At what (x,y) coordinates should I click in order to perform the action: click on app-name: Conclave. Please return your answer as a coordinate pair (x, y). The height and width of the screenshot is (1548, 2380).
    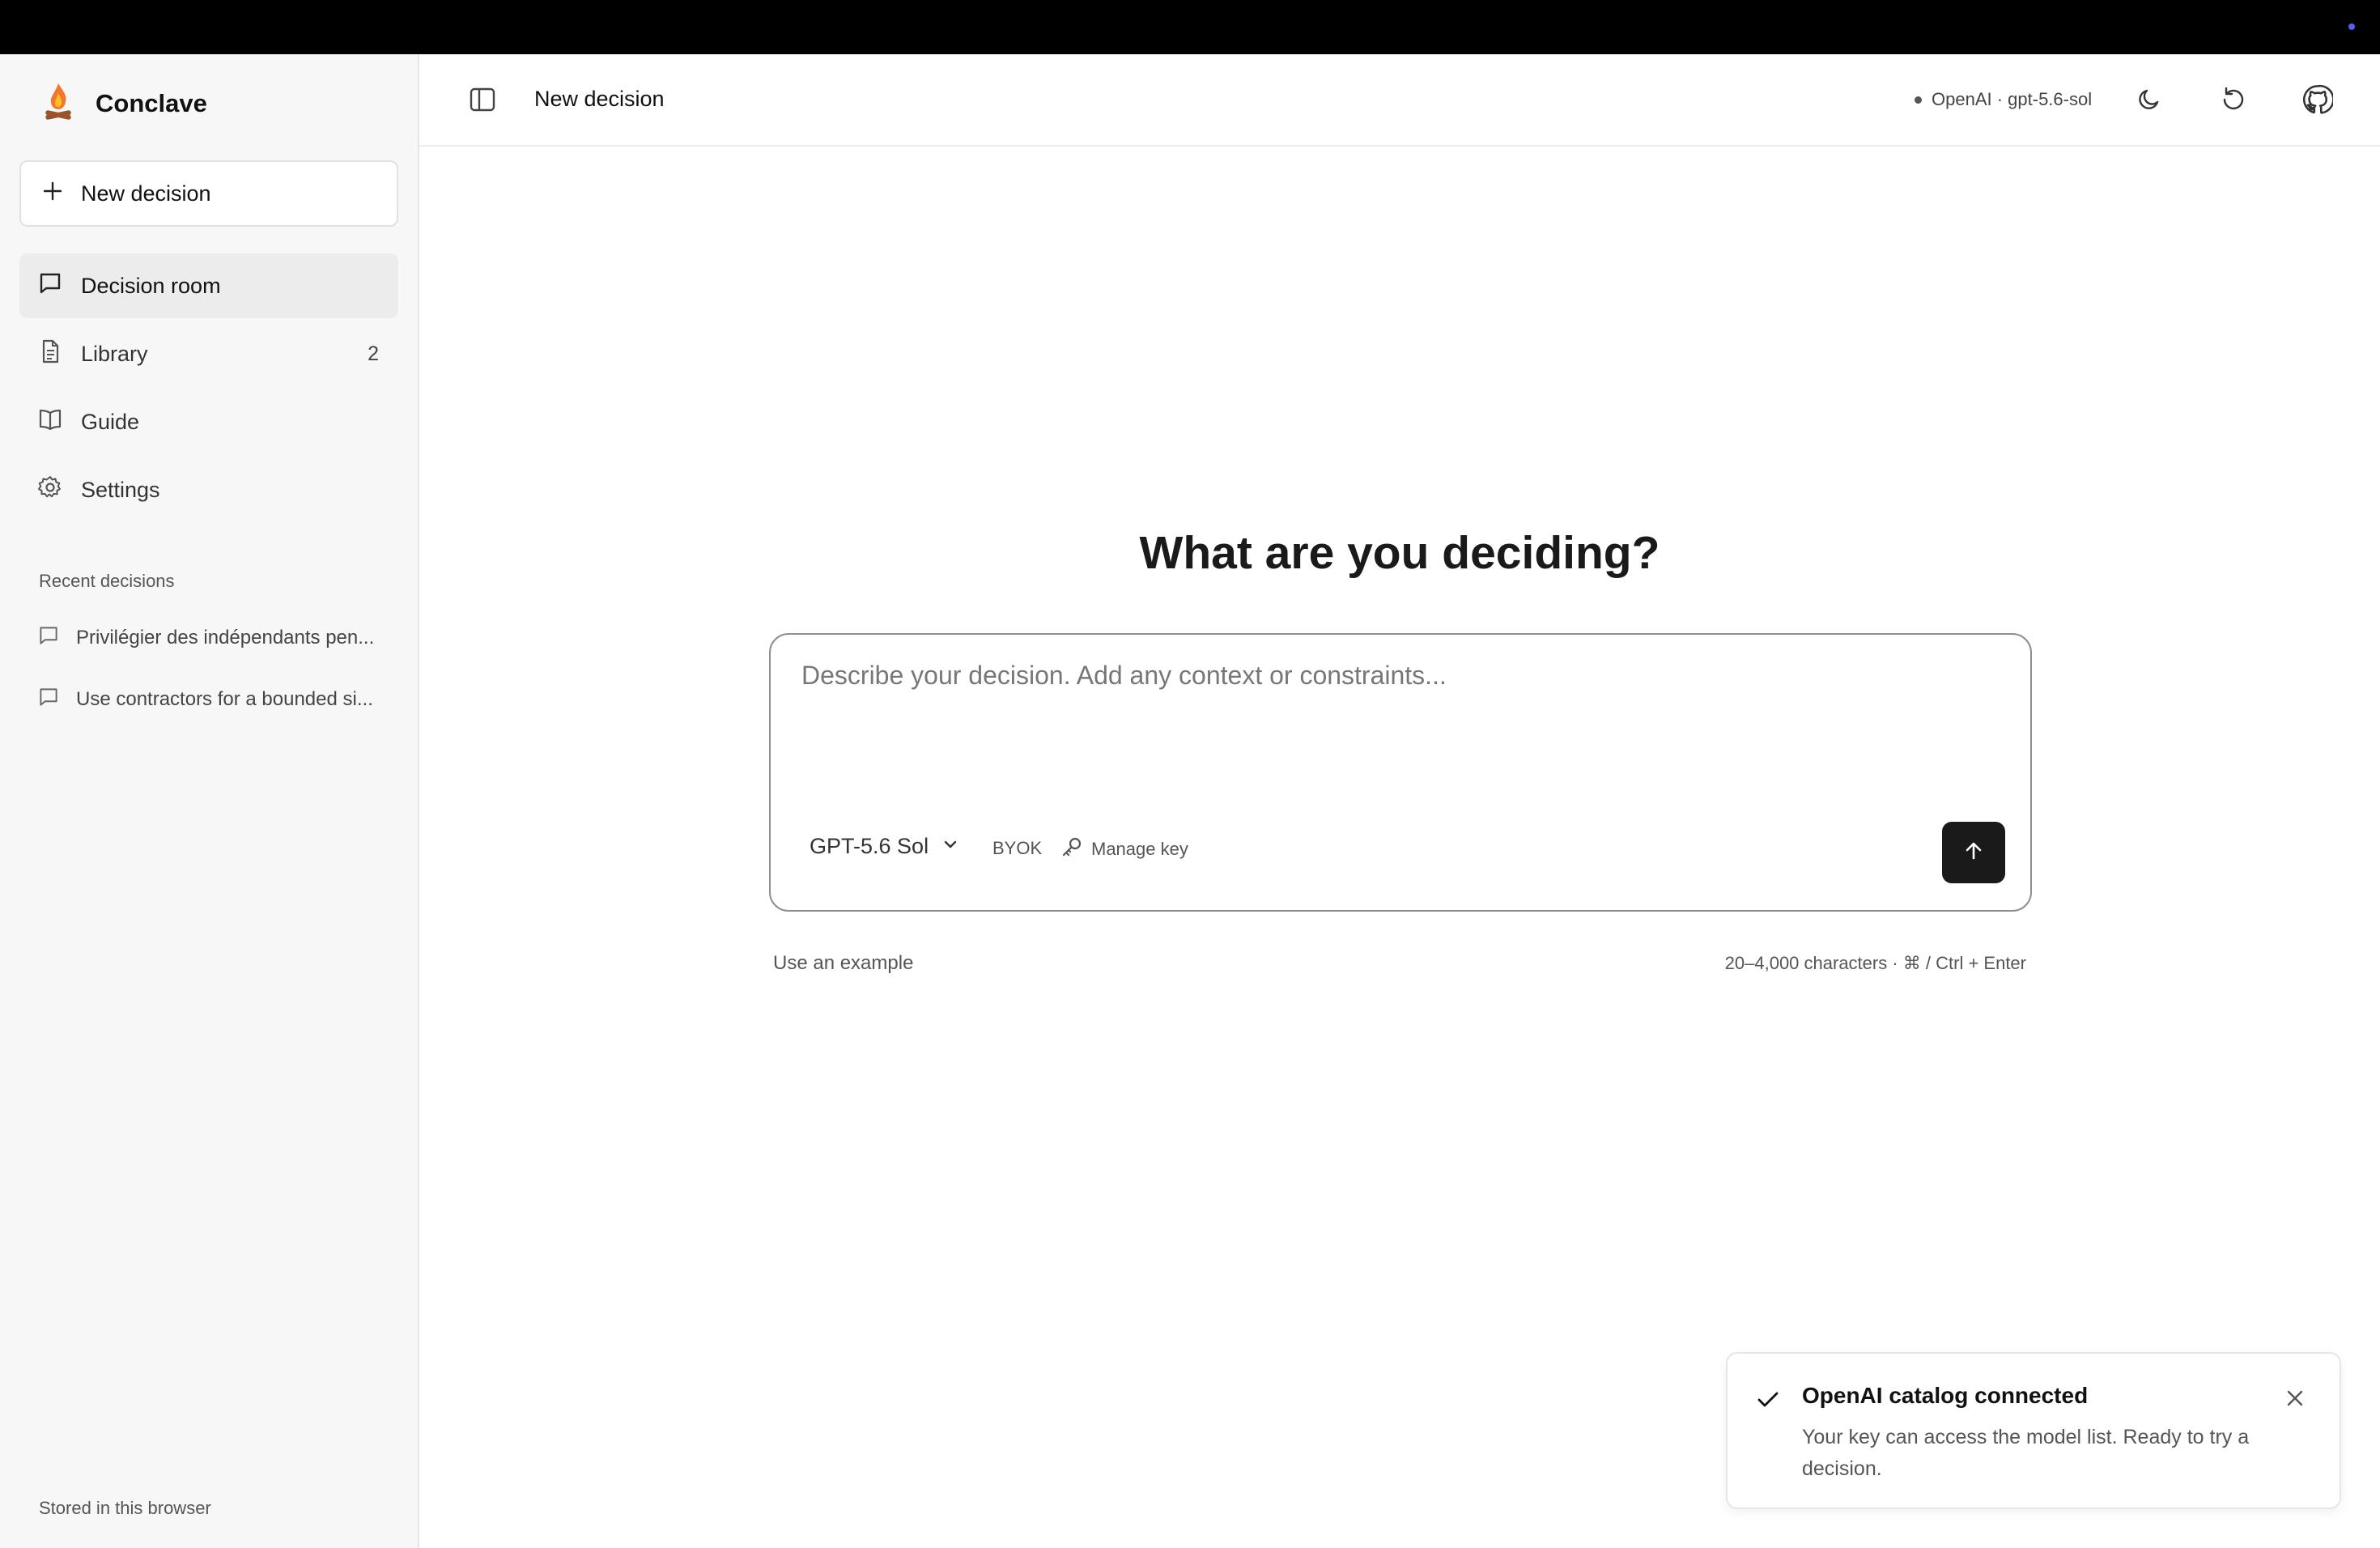
    Looking at the image, I should click on (151, 103).